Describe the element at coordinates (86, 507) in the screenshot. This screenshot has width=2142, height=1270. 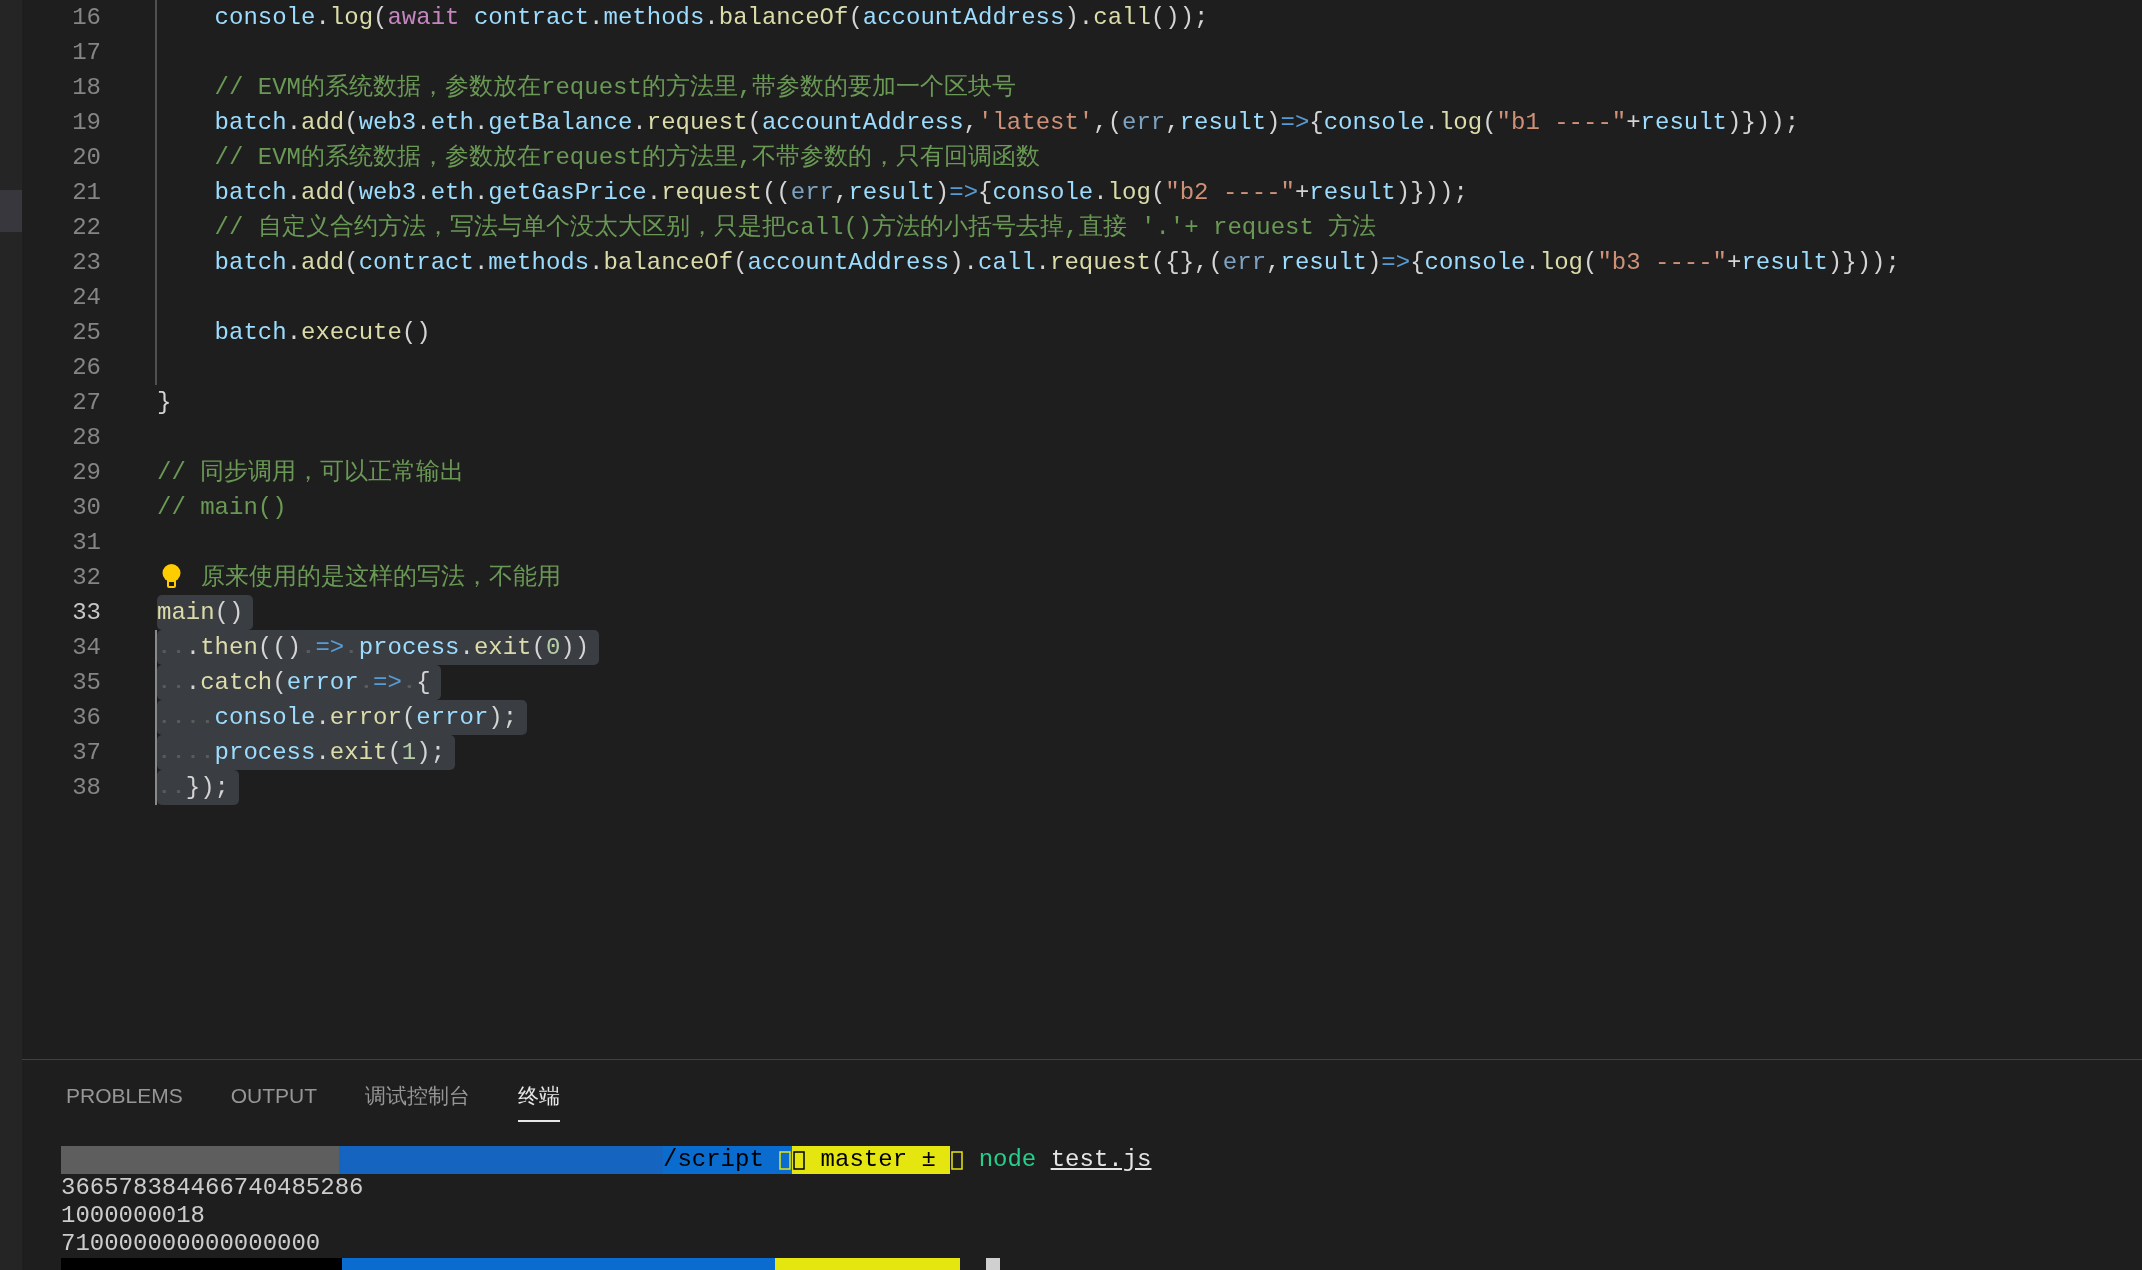
I see `line-number: 30` at that location.